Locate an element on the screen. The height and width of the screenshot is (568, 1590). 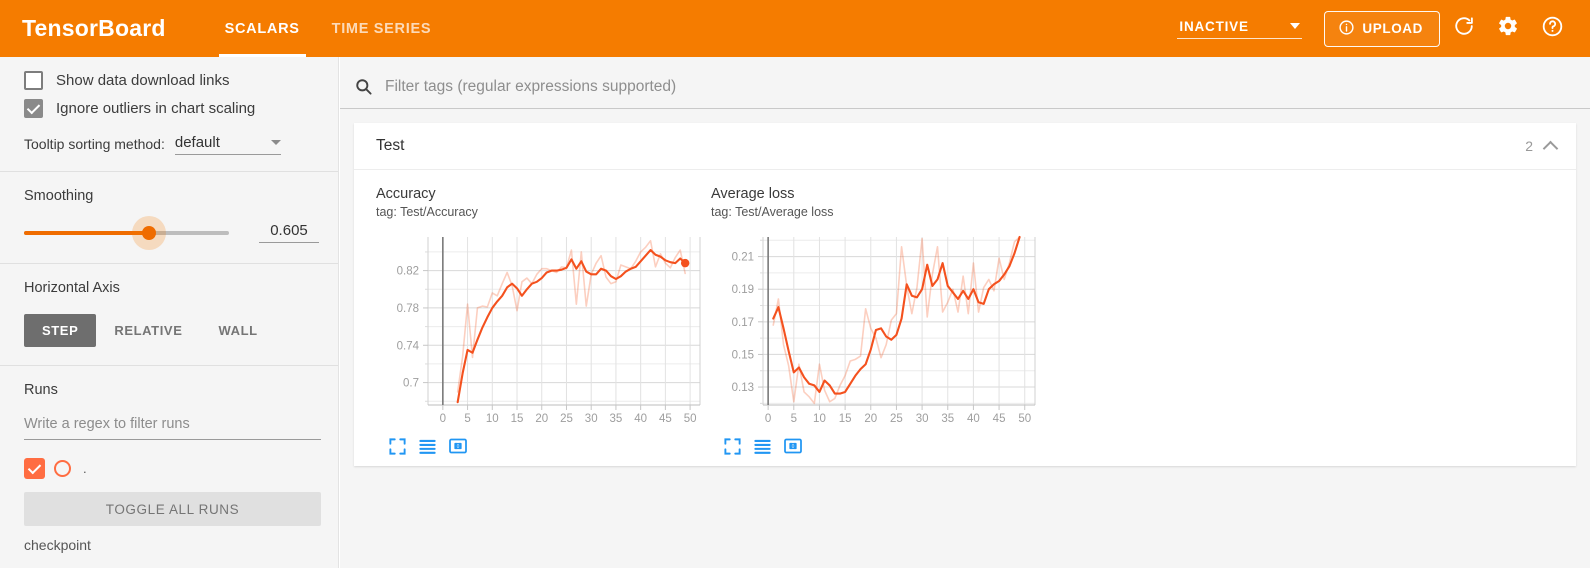
svg-text: 0.7 is located at coordinates (411, 384).